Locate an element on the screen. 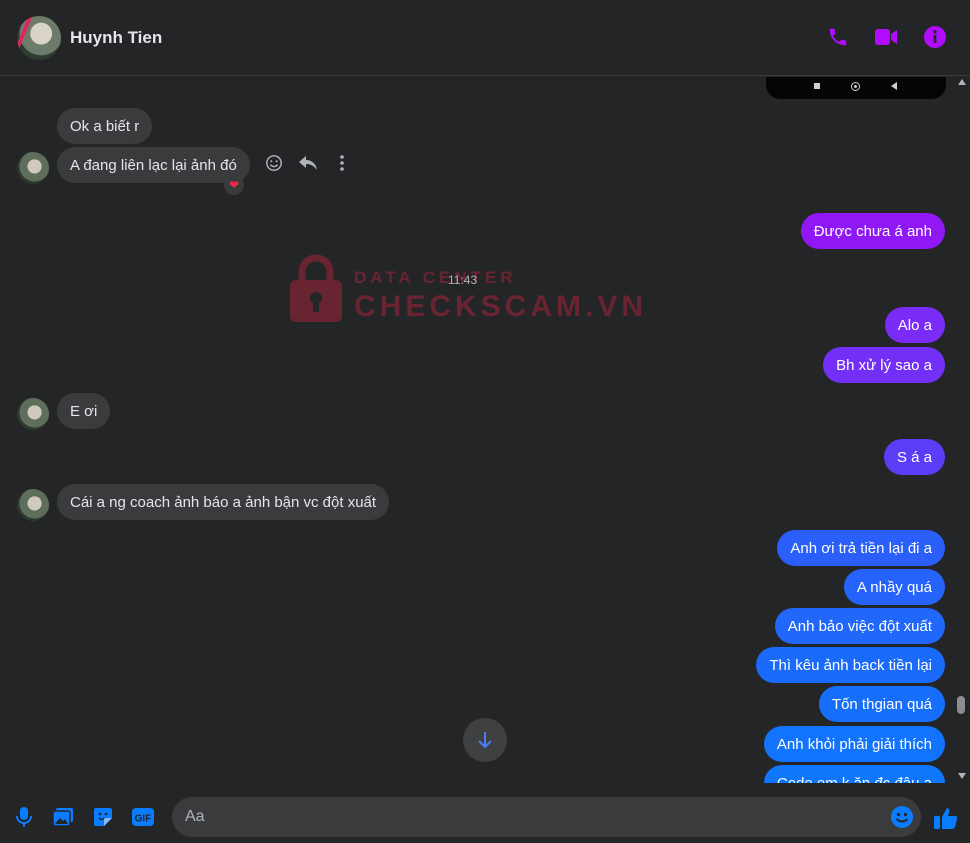  emoji-icon is located at coordinates (902, 817).